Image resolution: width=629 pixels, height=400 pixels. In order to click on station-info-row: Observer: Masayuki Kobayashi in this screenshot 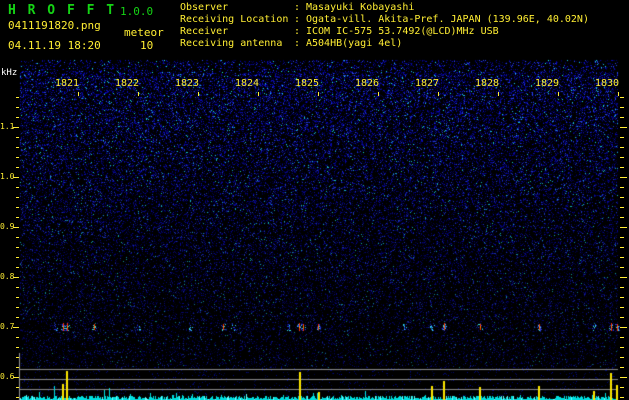, I will do `click(384, 8)`.